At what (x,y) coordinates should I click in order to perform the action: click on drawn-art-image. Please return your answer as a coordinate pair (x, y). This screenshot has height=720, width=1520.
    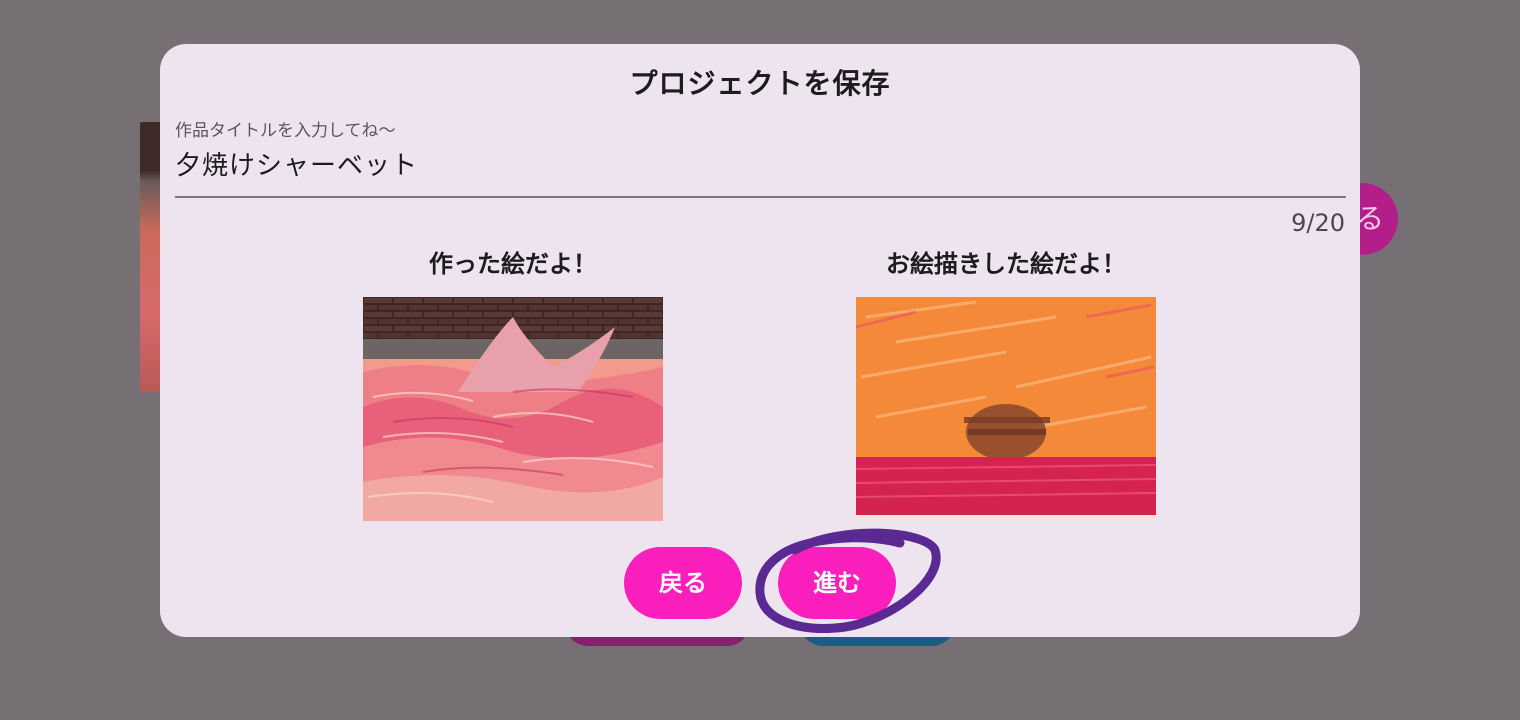
    Looking at the image, I should click on (1006, 409).